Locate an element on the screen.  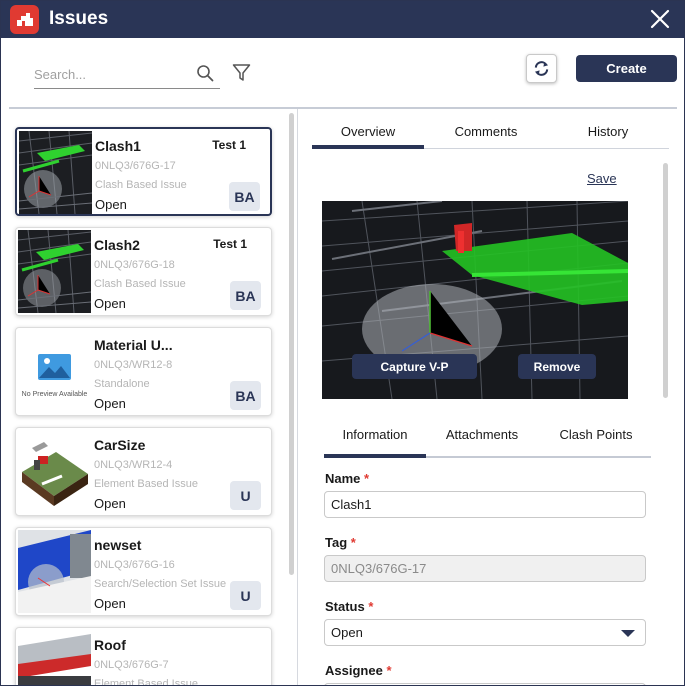
tab-clash-points: Clash Points is located at coordinates (596, 434).